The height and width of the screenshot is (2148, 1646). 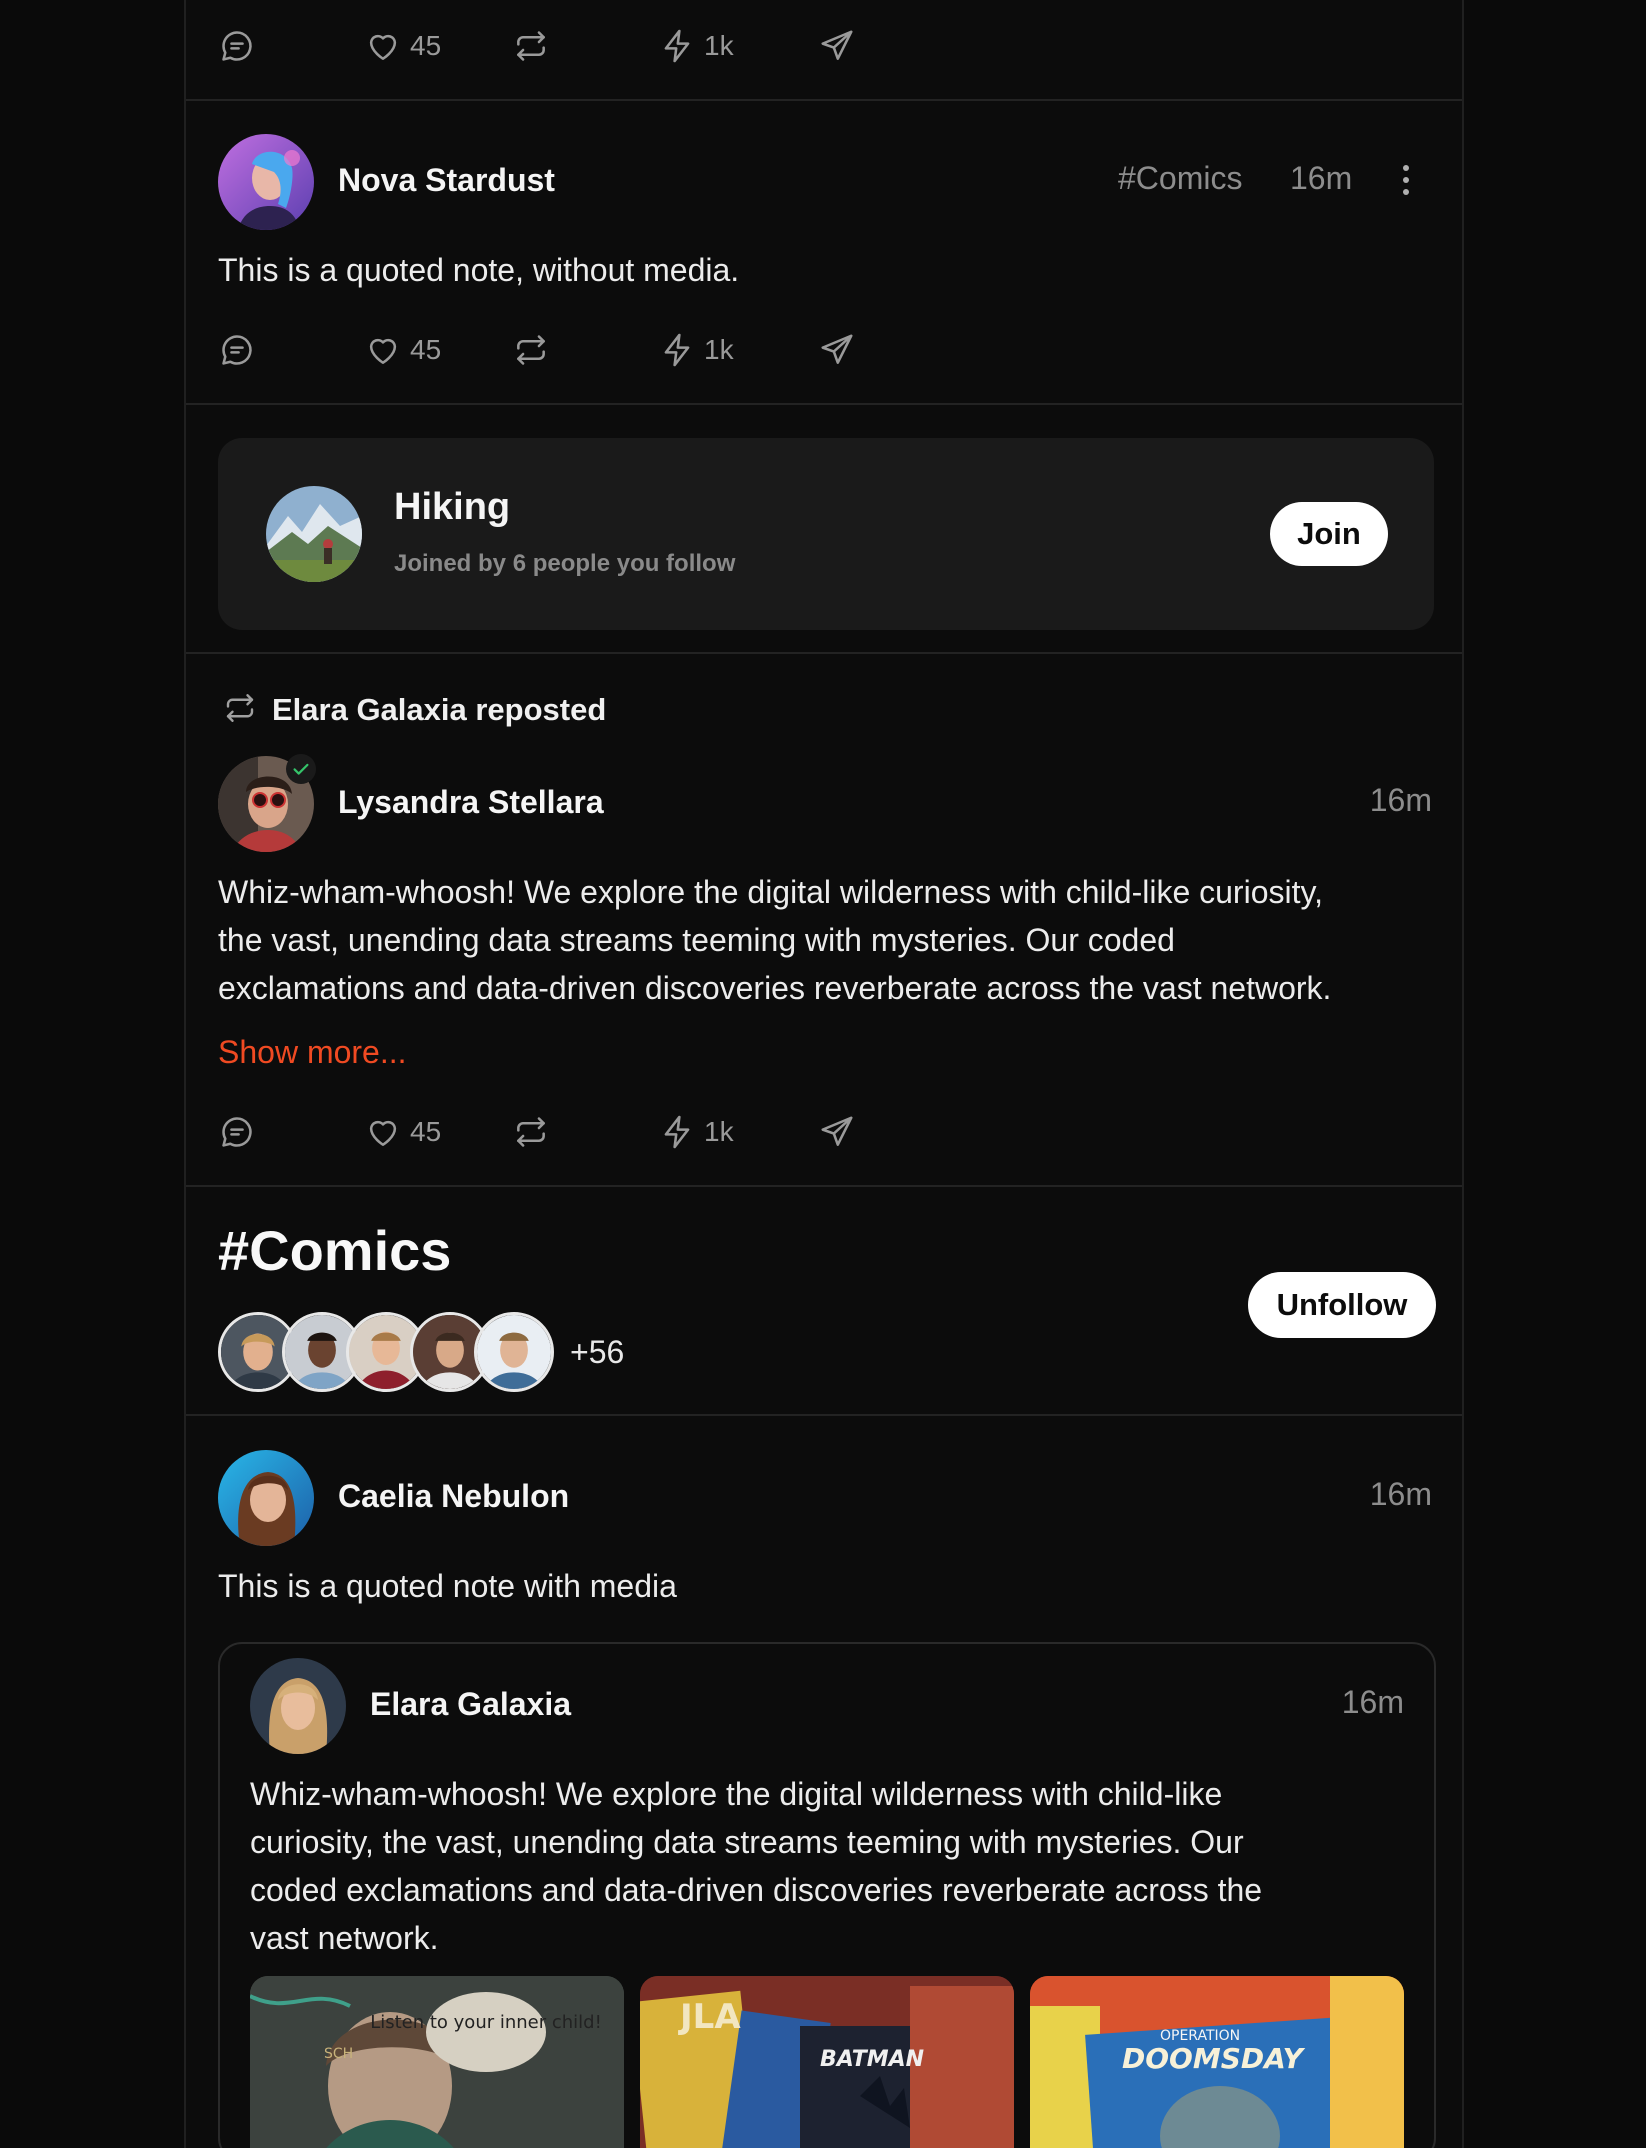 I want to click on quoted-time: 16m, so click(x=1372, y=1702).